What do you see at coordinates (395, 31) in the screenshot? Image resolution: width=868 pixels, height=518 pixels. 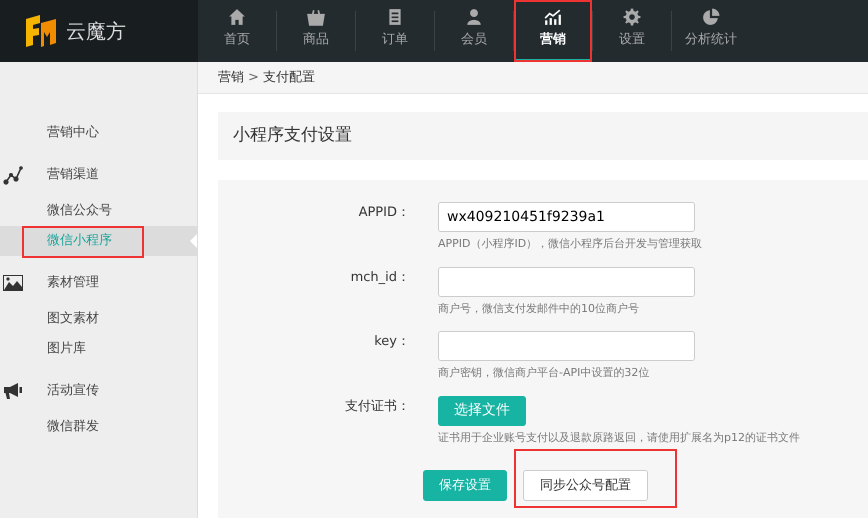 I see `nav-tab: 订单` at bounding box center [395, 31].